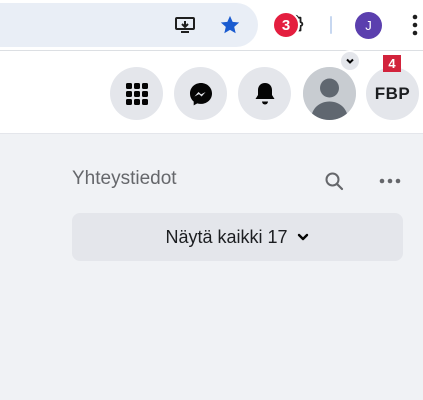 The width and height of the screenshot is (423, 400). I want to click on contacts-search-button, so click(334, 181).